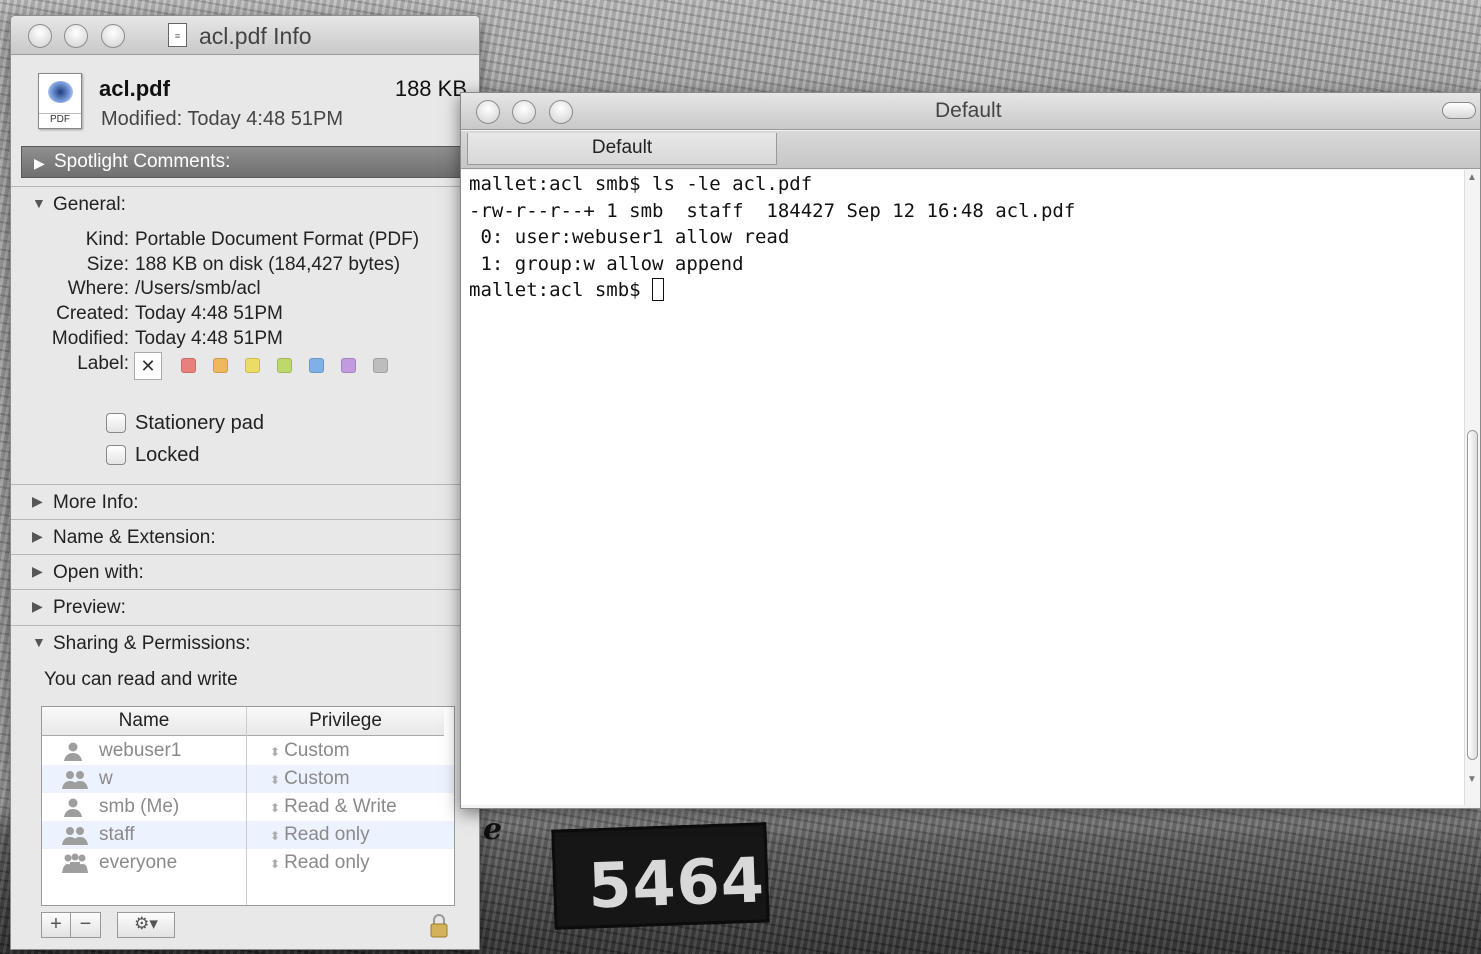  What do you see at coordinates (148, 366) in the screenshot?
I see `label-none-button: ✕` at bounding box center [148, 366].